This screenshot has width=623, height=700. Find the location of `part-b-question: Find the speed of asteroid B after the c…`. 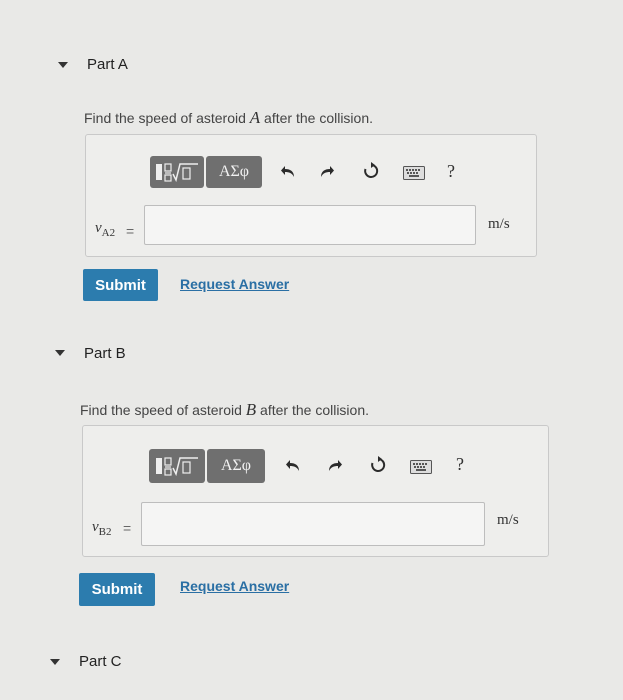

part-b-question: Find the speed of asteroid B after the c… is located at coordinates (225, 409).